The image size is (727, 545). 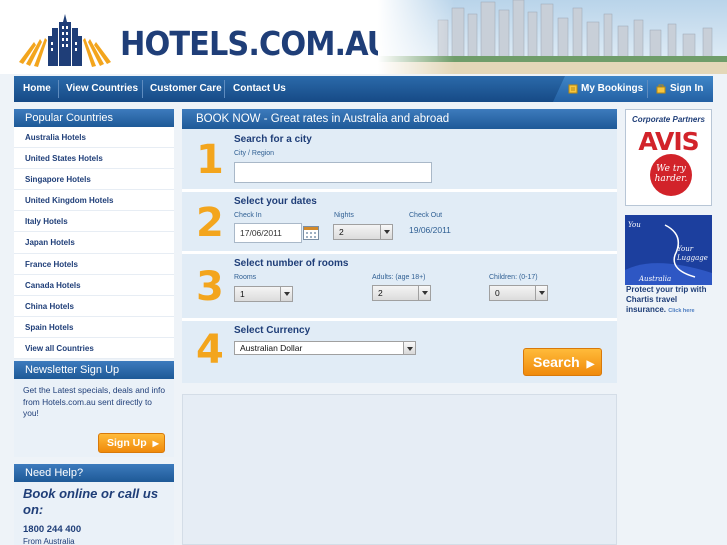 I want to click on bookings-icon, so click(x=573, y=89).